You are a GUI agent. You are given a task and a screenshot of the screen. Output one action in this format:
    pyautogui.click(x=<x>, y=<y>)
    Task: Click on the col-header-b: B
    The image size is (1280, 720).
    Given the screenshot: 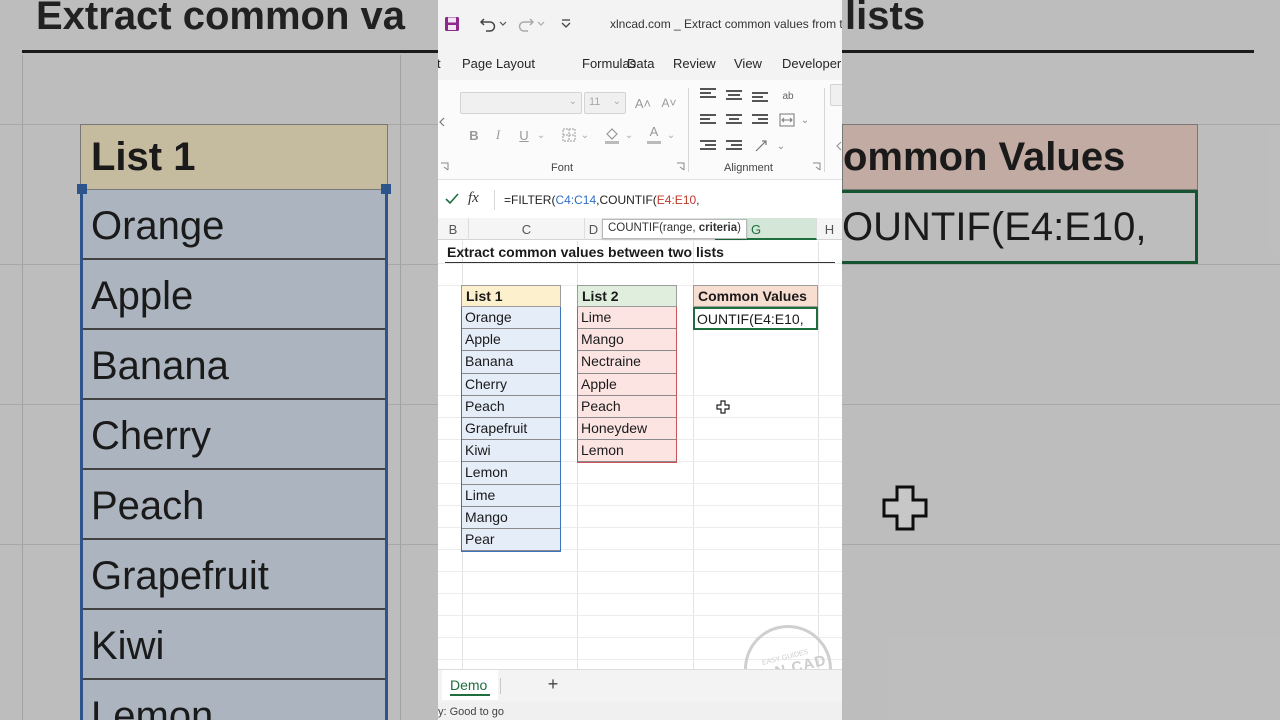 What is the action you would take?
    pyautogui.click(x=453, y=229)
    